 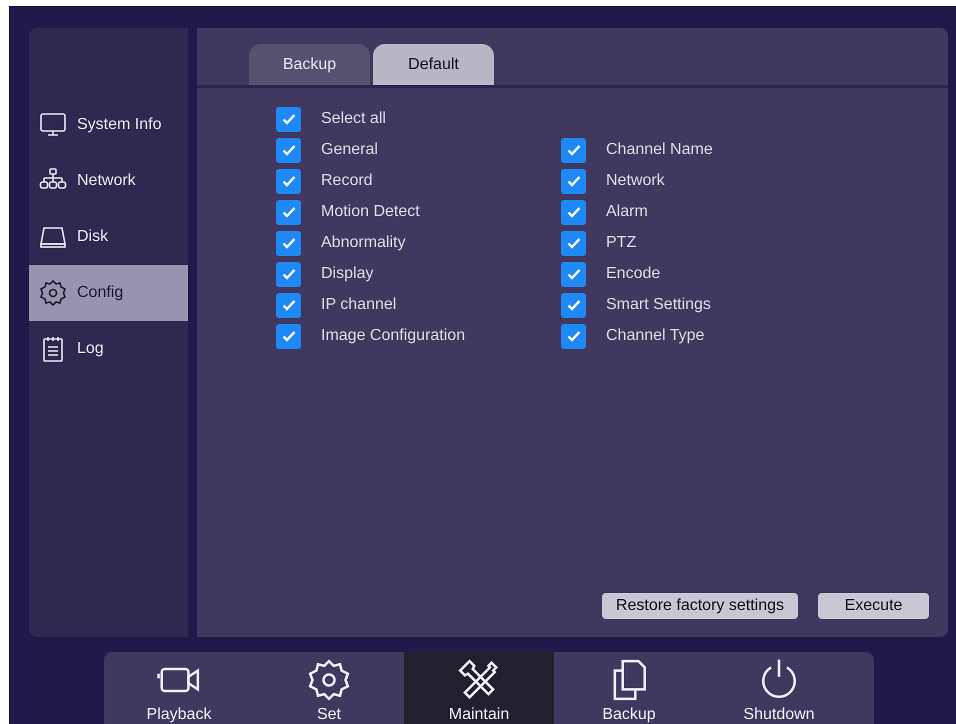 I want to click on sidebar-item: Log, so click(x=108, y=349).